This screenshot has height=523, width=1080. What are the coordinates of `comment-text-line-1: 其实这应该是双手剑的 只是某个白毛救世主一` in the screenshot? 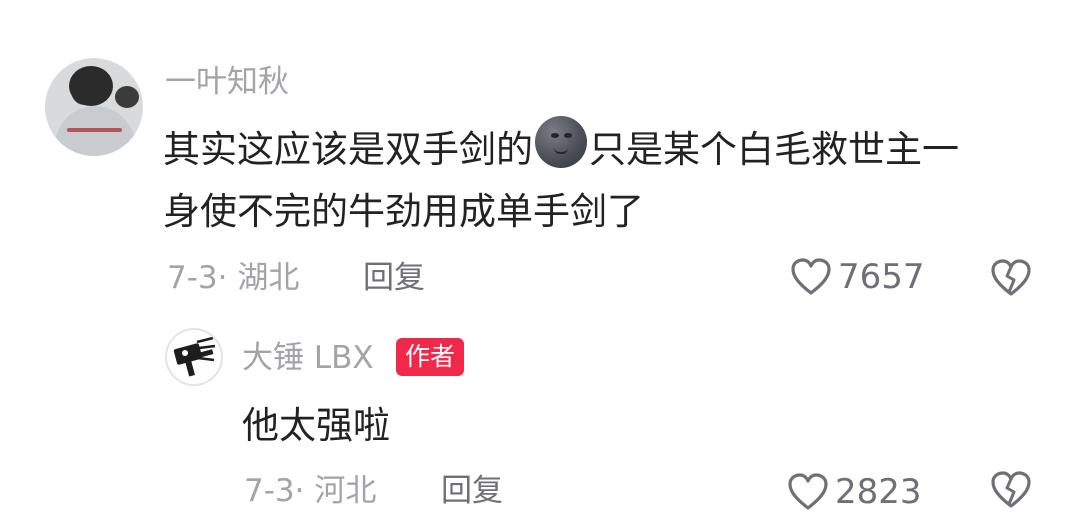 It's located at (561, 148).